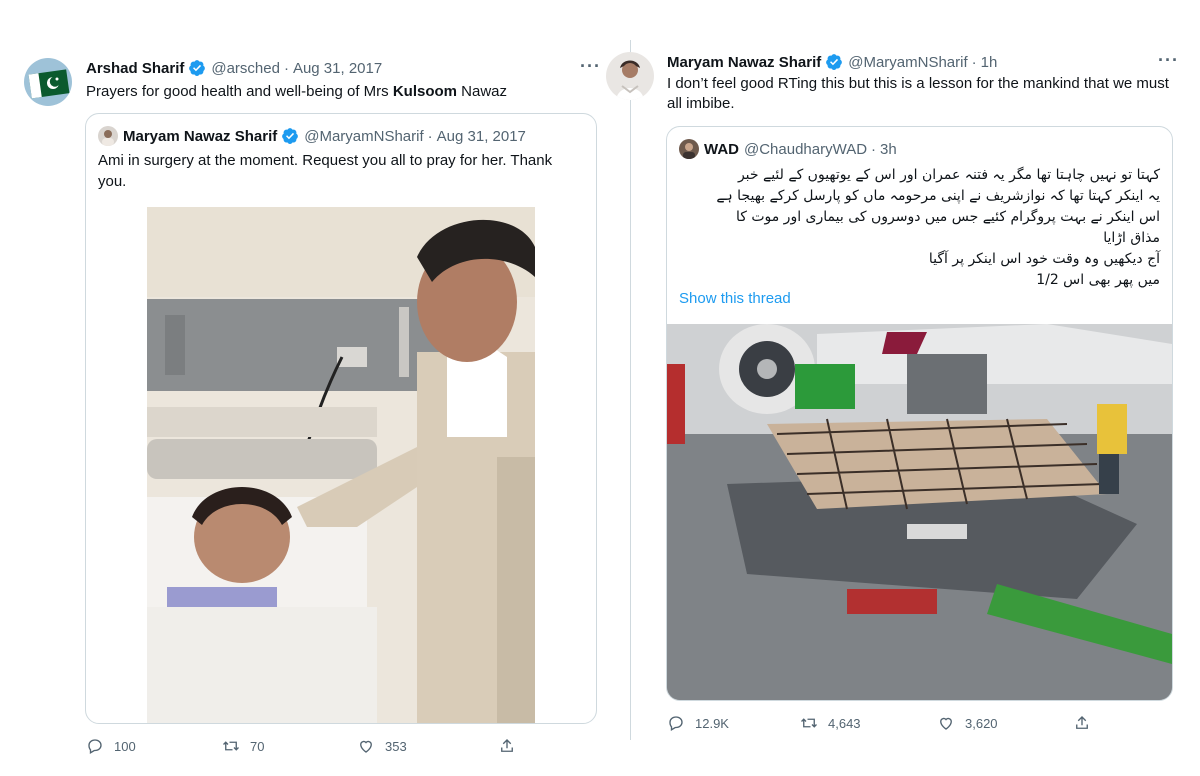  What do you see at coordinates (135, 68) in the screenshot?
I see `author-name: Arshad Sharif` at bounding box center [135, 68].